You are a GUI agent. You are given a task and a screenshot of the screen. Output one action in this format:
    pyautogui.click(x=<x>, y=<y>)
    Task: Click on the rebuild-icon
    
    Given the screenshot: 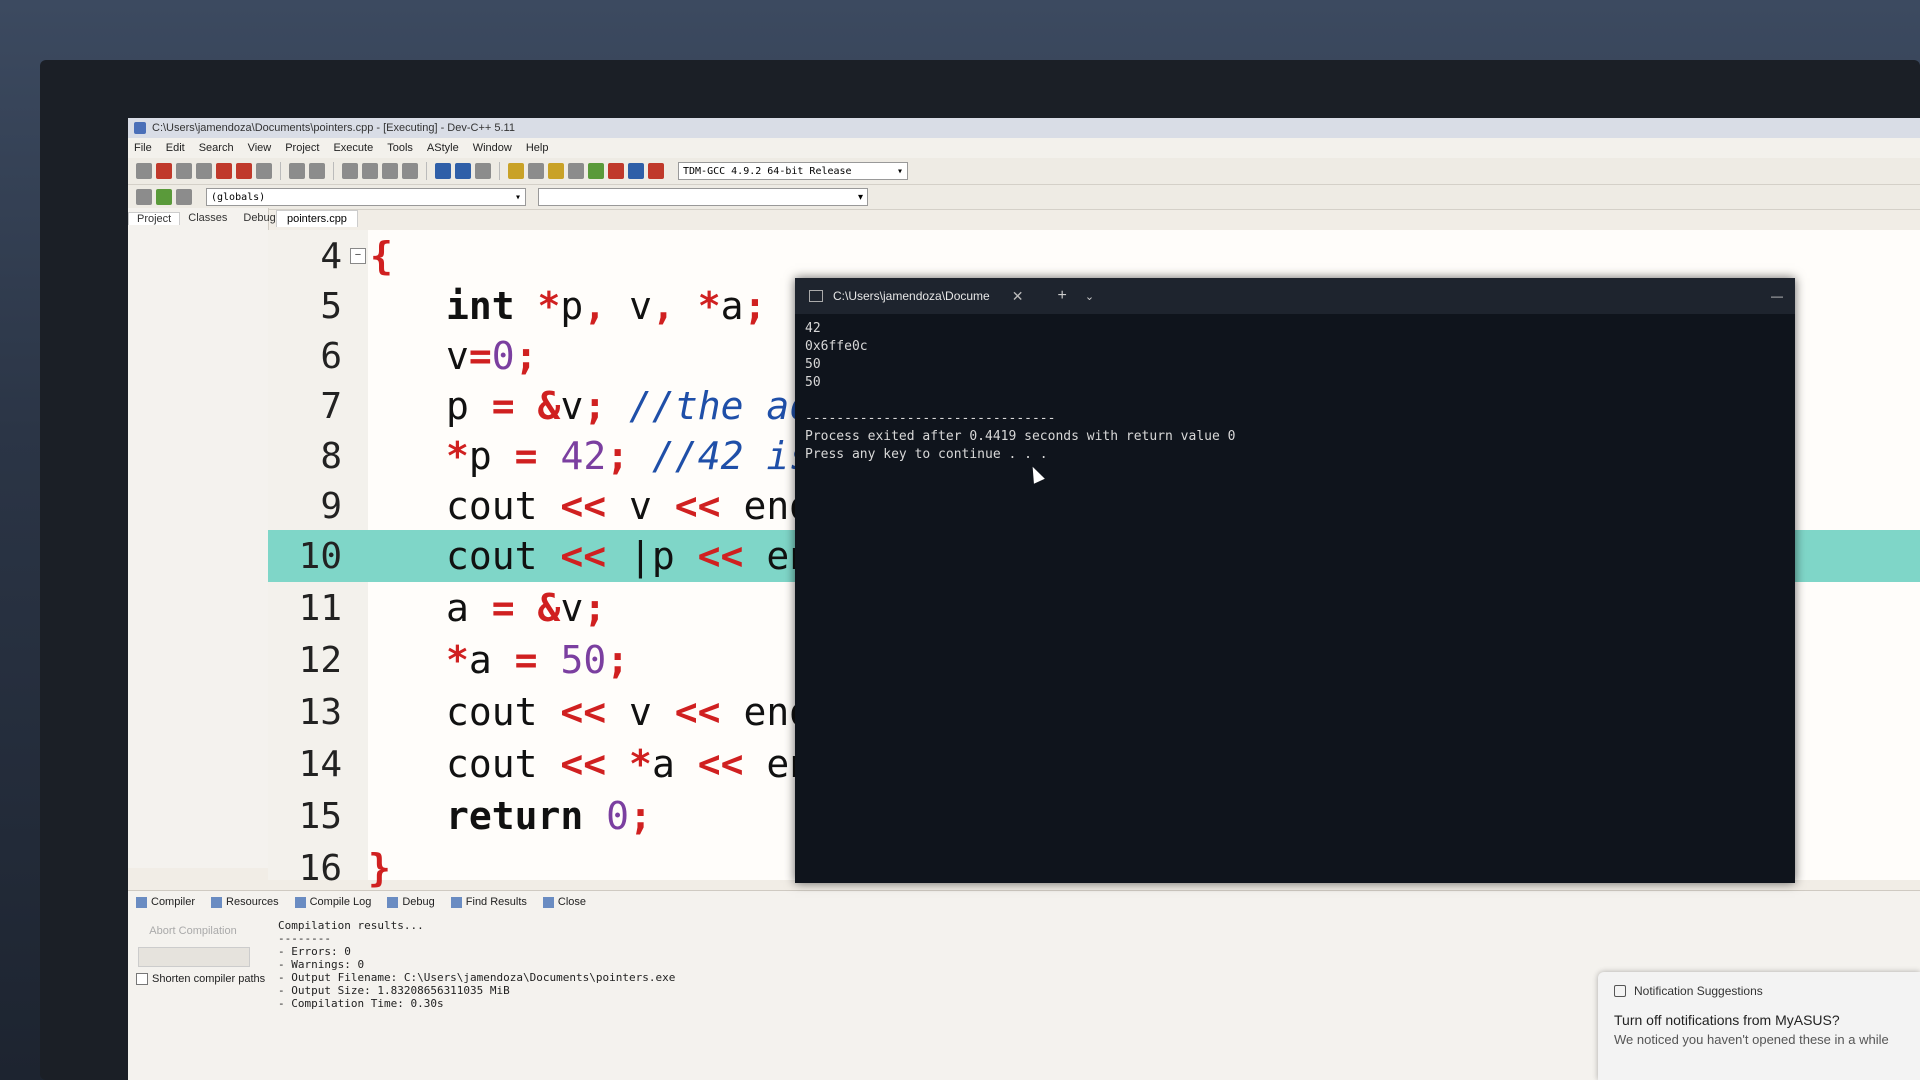 What is the action you would take?
    pyautogui.click(x=576, y=171)
    